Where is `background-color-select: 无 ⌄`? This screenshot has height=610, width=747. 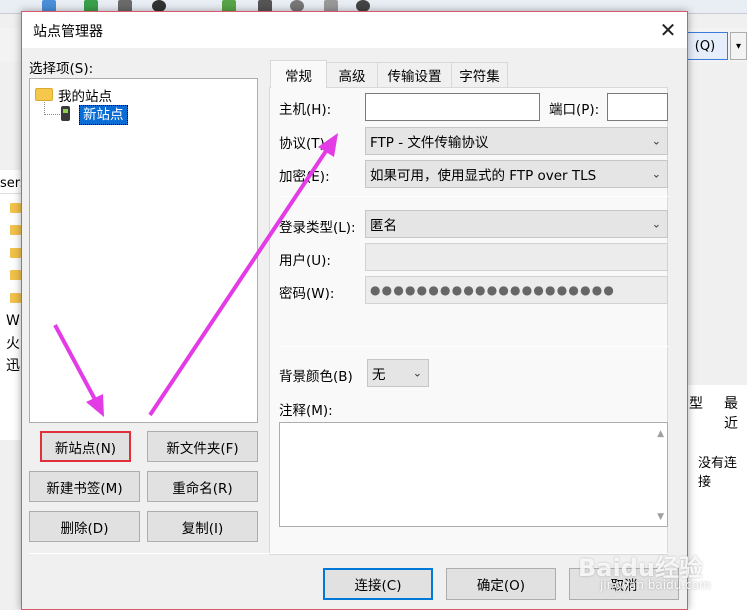
background-color-select: 无 ⌄ is located at coordinates (398, 373).